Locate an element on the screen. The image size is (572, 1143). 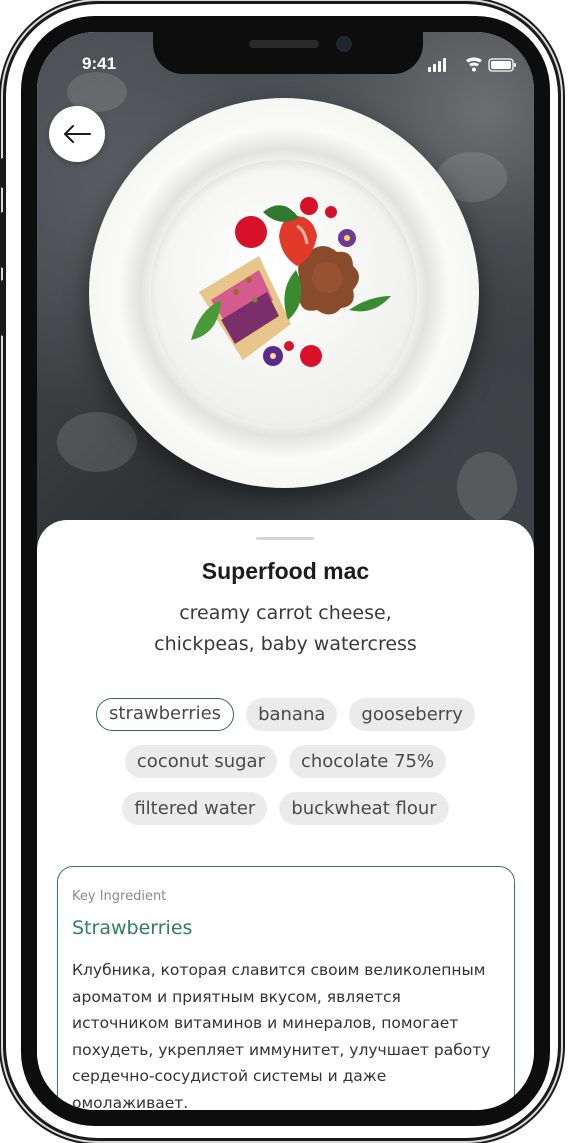
side-button-volume-up is located at coordinates (3, 240).